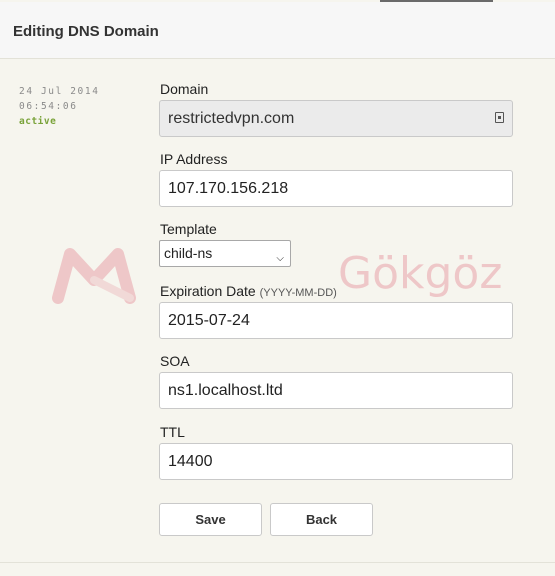 This screenshot has width=555, height=576. Describe the element at coordinates (298, 293) in the screenshot. I see `date-format-hint: (YYYY-MM-DD)` at that location.